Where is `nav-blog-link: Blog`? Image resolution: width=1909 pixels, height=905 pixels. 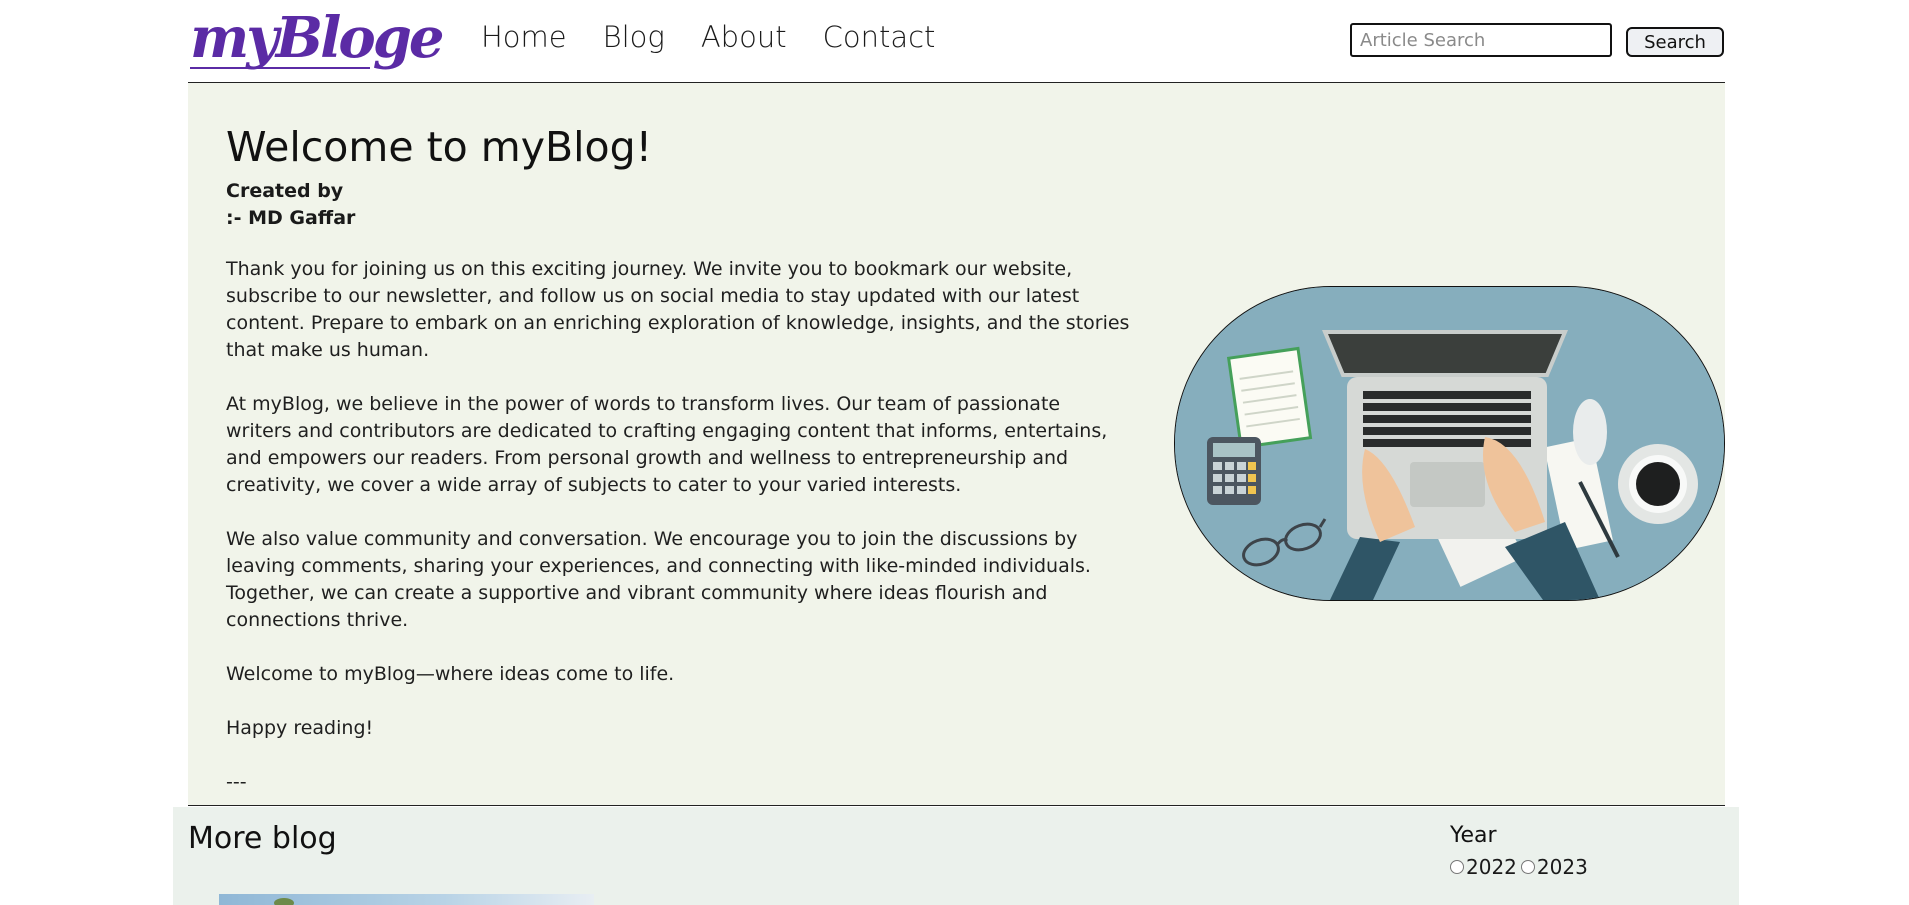 nav-blog-link: Blog is located at coordinates (634, 37).